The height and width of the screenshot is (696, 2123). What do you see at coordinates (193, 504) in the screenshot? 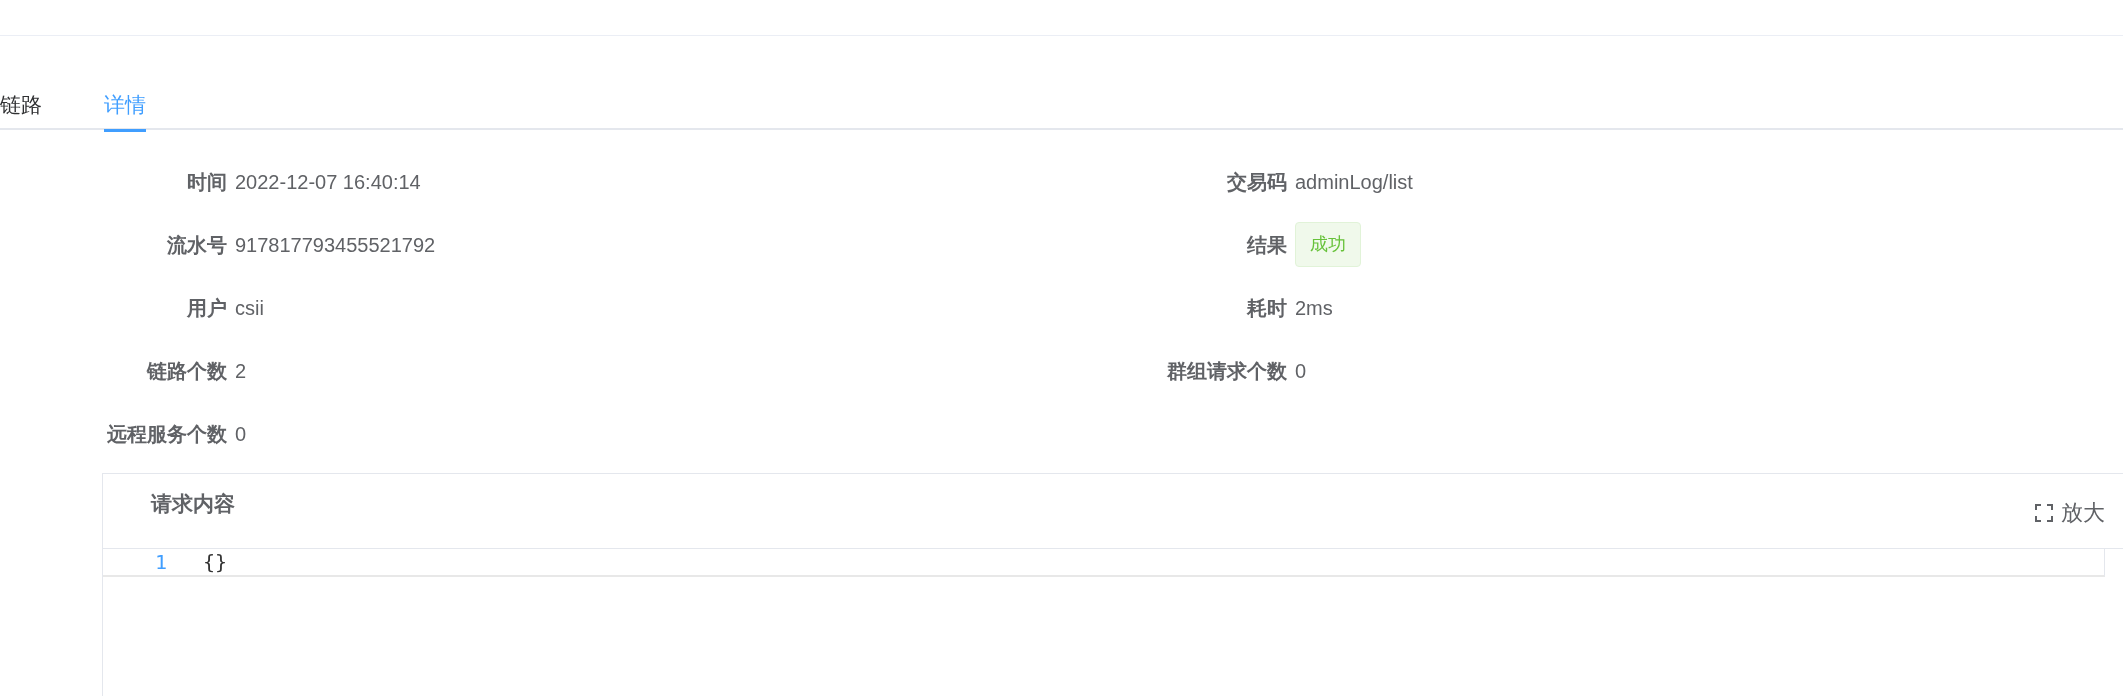
I see `panel-title: 请求内容` at bounding box center [193, 504].